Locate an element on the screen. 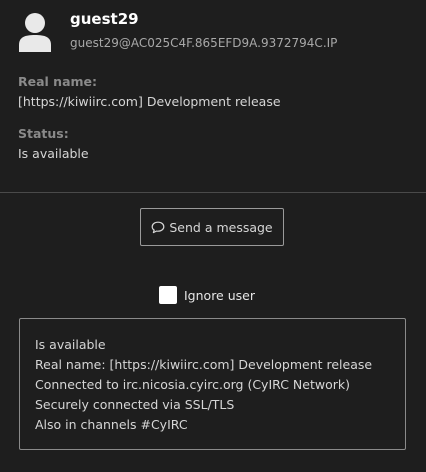  whois-line: Also in channels #CyIRC is located at coordinates (111, 424).